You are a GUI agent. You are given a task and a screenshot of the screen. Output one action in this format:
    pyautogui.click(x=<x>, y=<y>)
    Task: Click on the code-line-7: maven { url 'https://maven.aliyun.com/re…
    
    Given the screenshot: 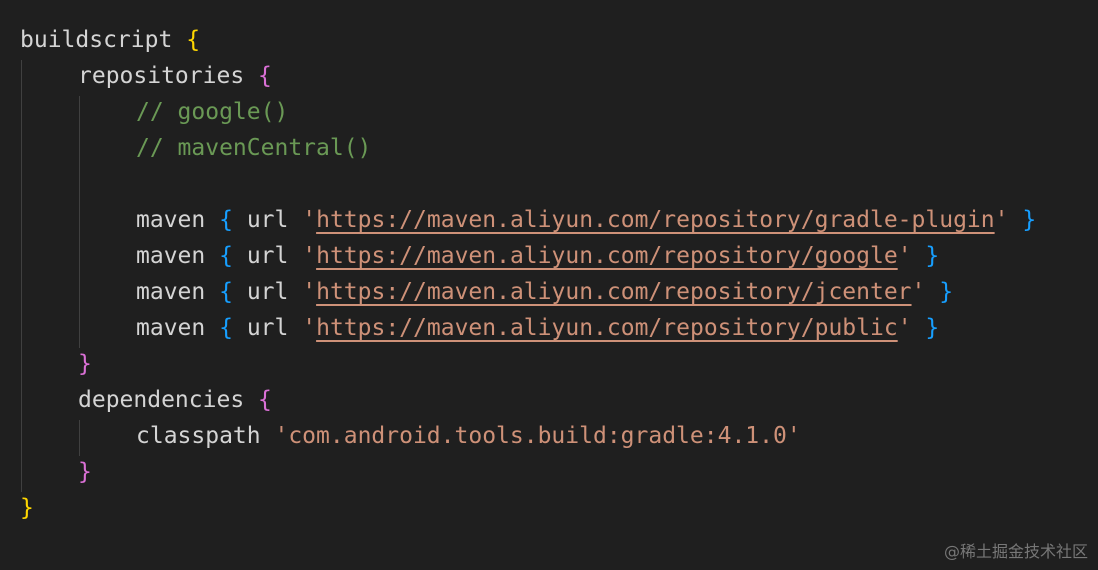 What is the action you would take?
    pyautogui.click(x=559, y=256)
    